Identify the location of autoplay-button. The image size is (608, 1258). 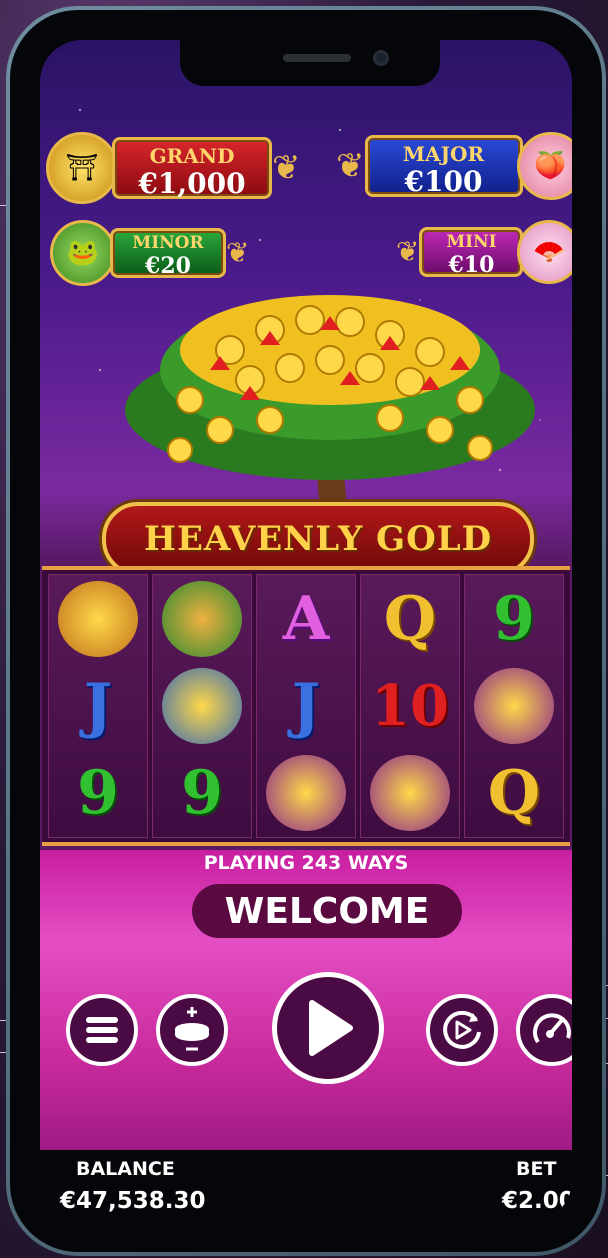
(462, 1030).